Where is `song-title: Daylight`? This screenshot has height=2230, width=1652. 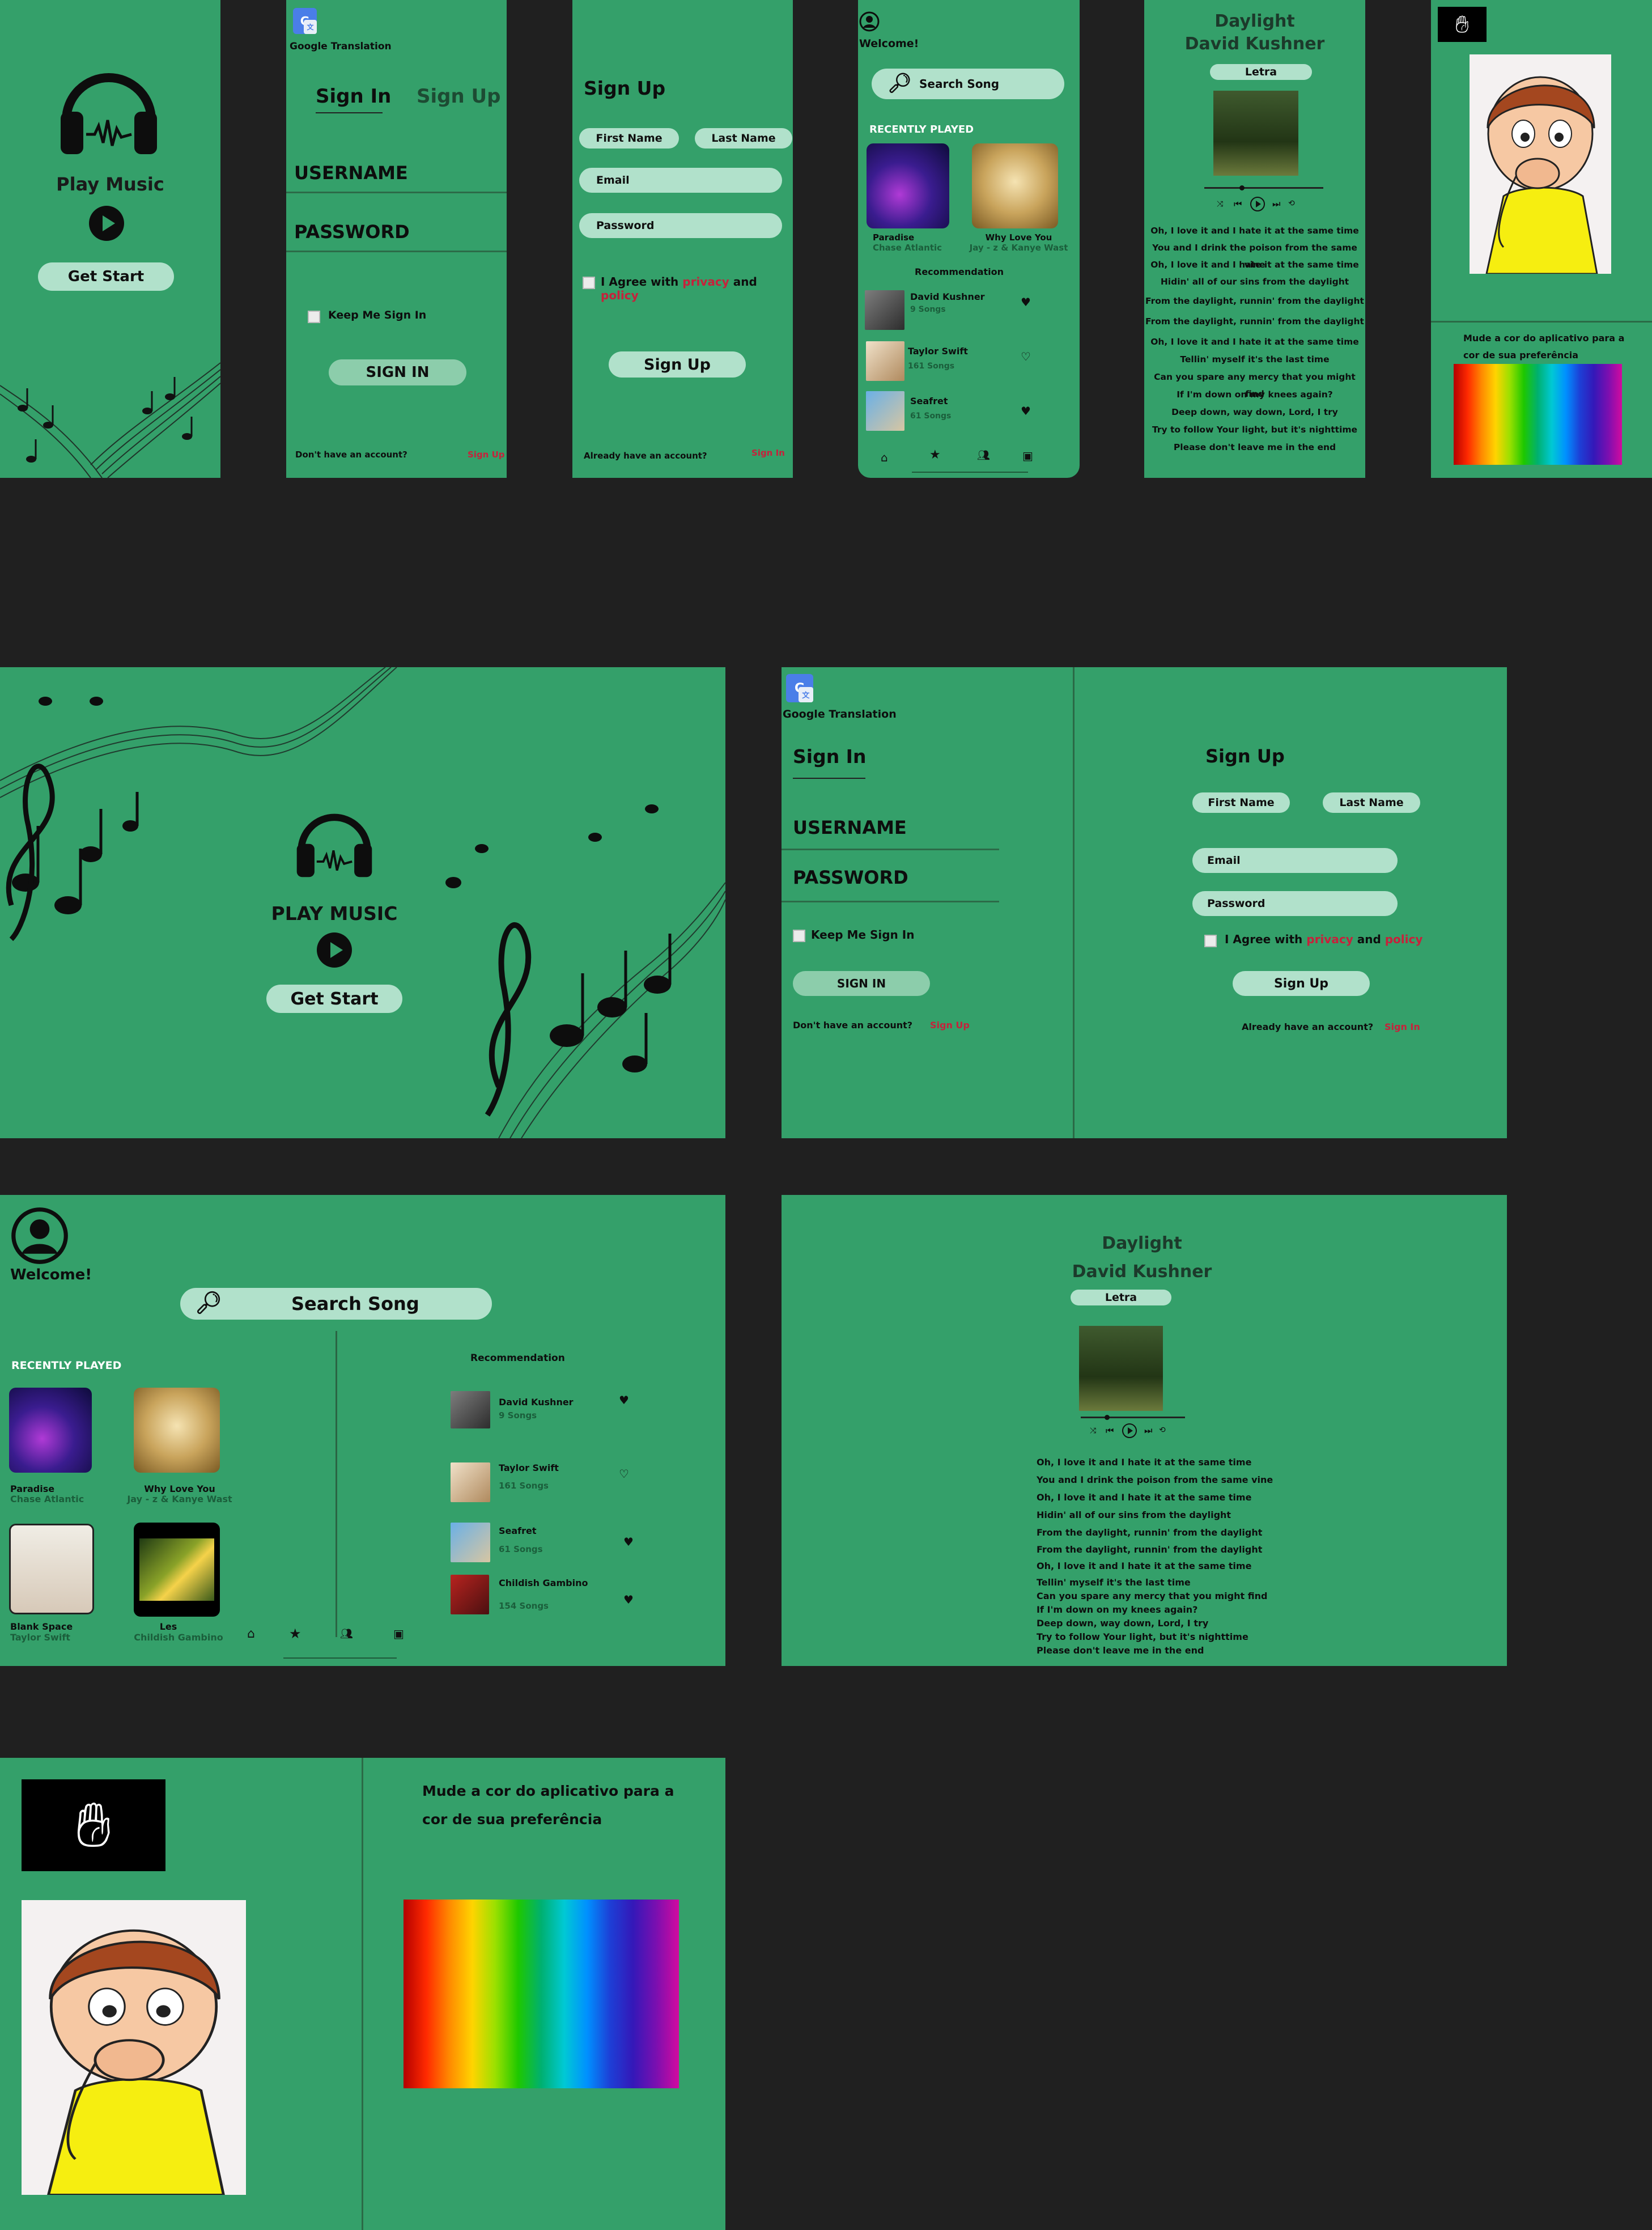
song-title: Daylight is located at coordinates (1142, 1243).